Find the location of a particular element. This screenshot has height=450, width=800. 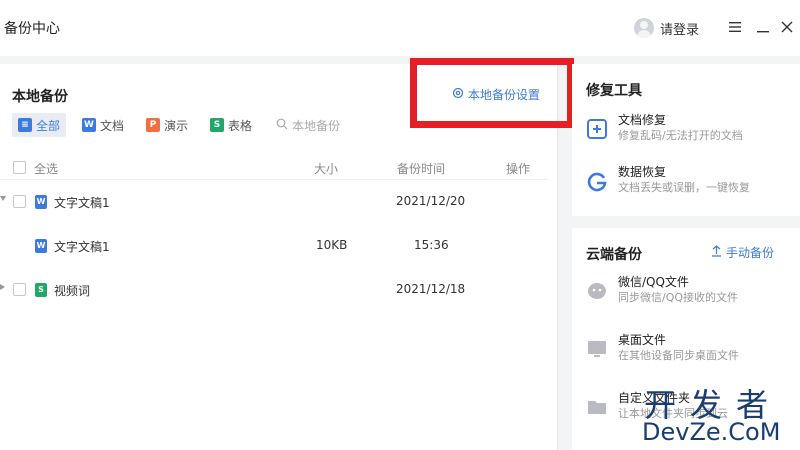

select-all-label: 全选 is located at coordinates (46, 169).